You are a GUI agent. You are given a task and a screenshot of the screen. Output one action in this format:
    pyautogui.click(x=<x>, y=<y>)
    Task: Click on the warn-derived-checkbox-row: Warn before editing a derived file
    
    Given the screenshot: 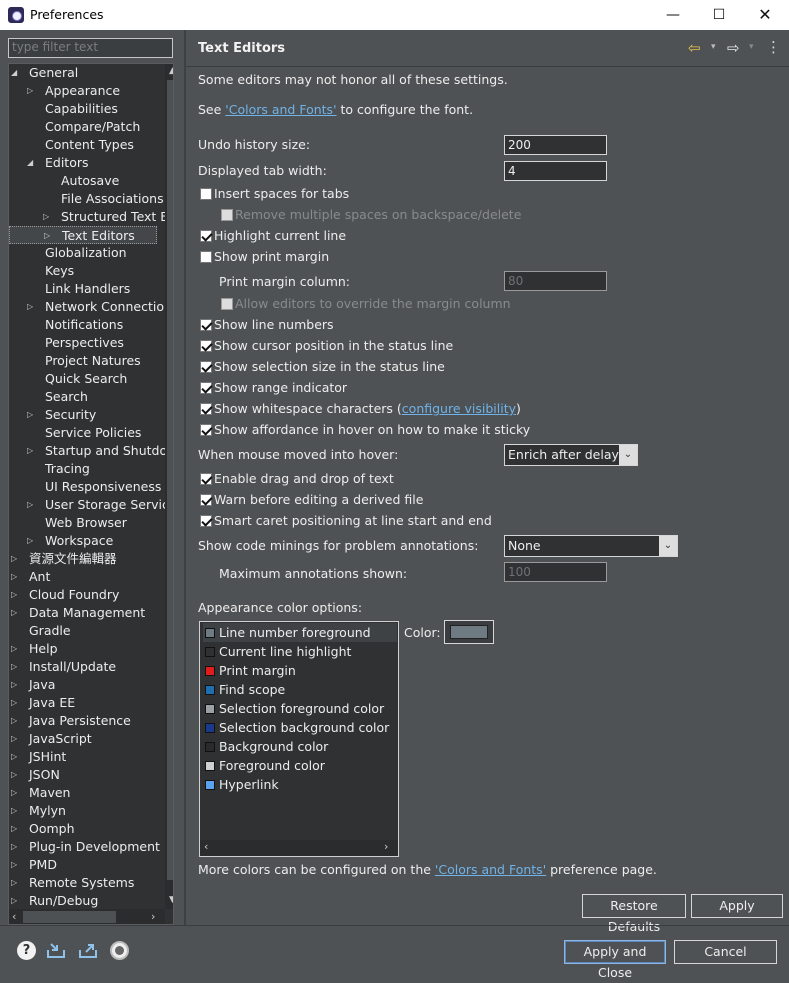 What is the action you would take?
    pyautogui.click(x=310, y=499)
    